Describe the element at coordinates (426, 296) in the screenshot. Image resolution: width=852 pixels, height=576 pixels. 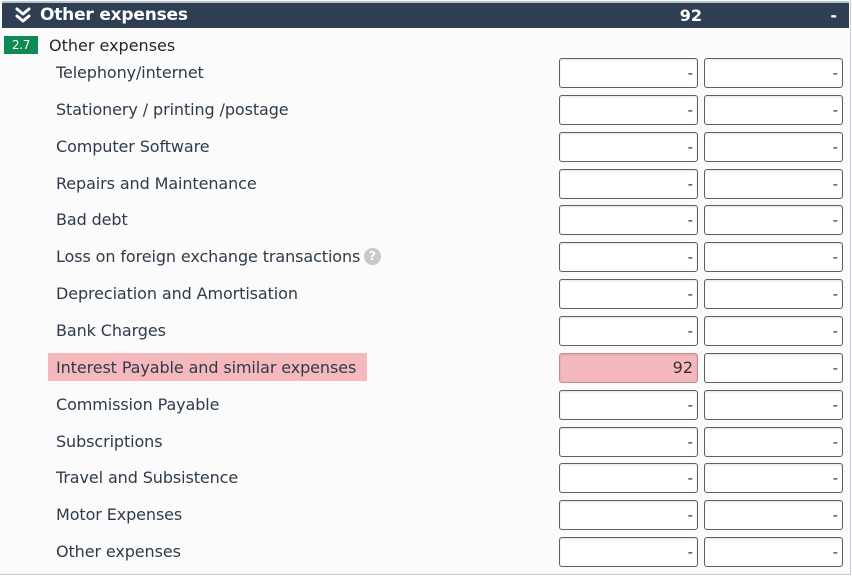
I see `expense-row: Depreciation and Amortisation - -` at that location.